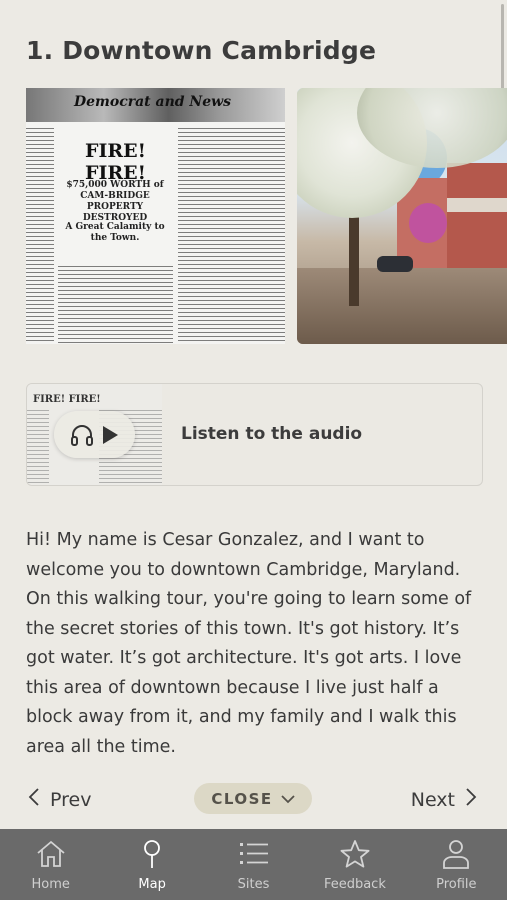 This screenshot has height=900, width=507. Describe the element at coordinates (82, 435) in the screenshot. I see `headphones-icon` at that location.